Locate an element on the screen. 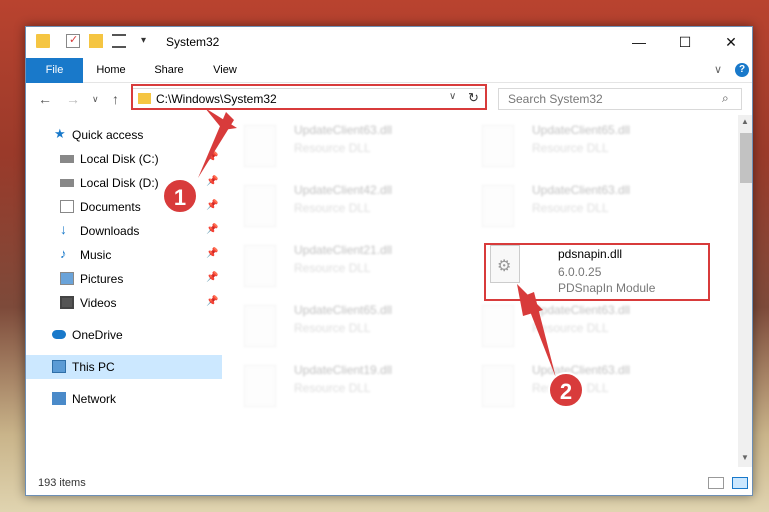 The height and width of the screenshot is (512, 769). step-1-badge: 1 is located at coordinates (180, 196).